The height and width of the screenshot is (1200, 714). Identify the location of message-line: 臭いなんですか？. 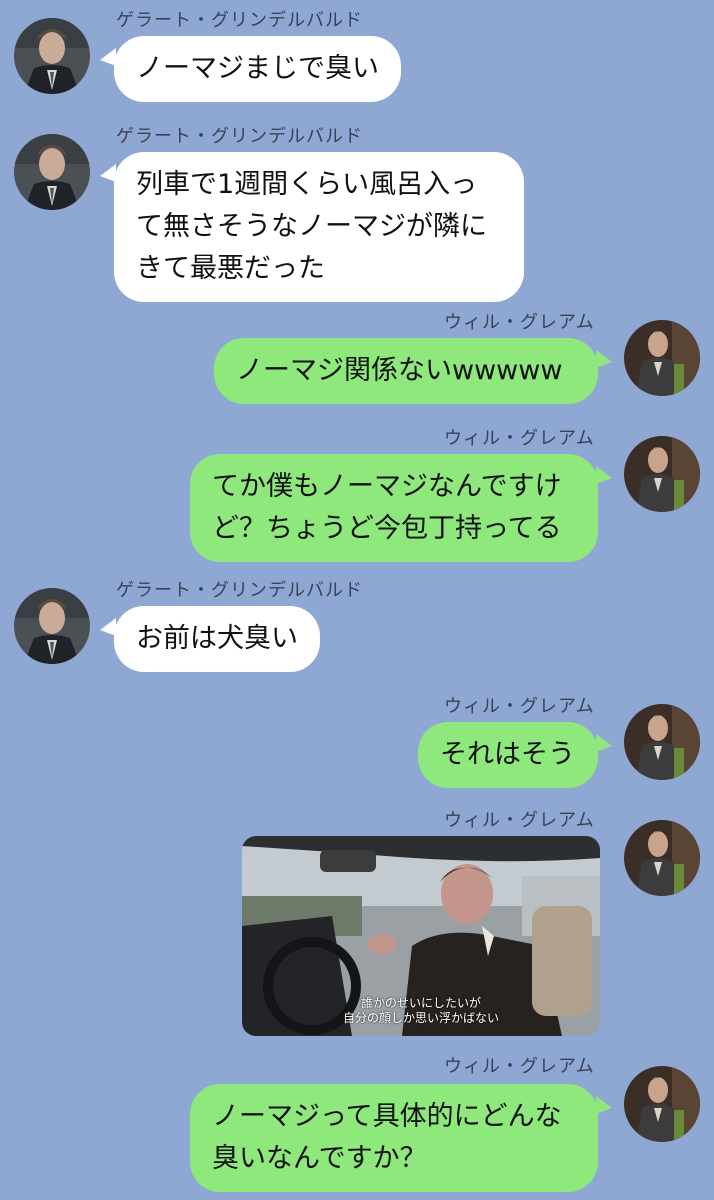
(319, 1158).